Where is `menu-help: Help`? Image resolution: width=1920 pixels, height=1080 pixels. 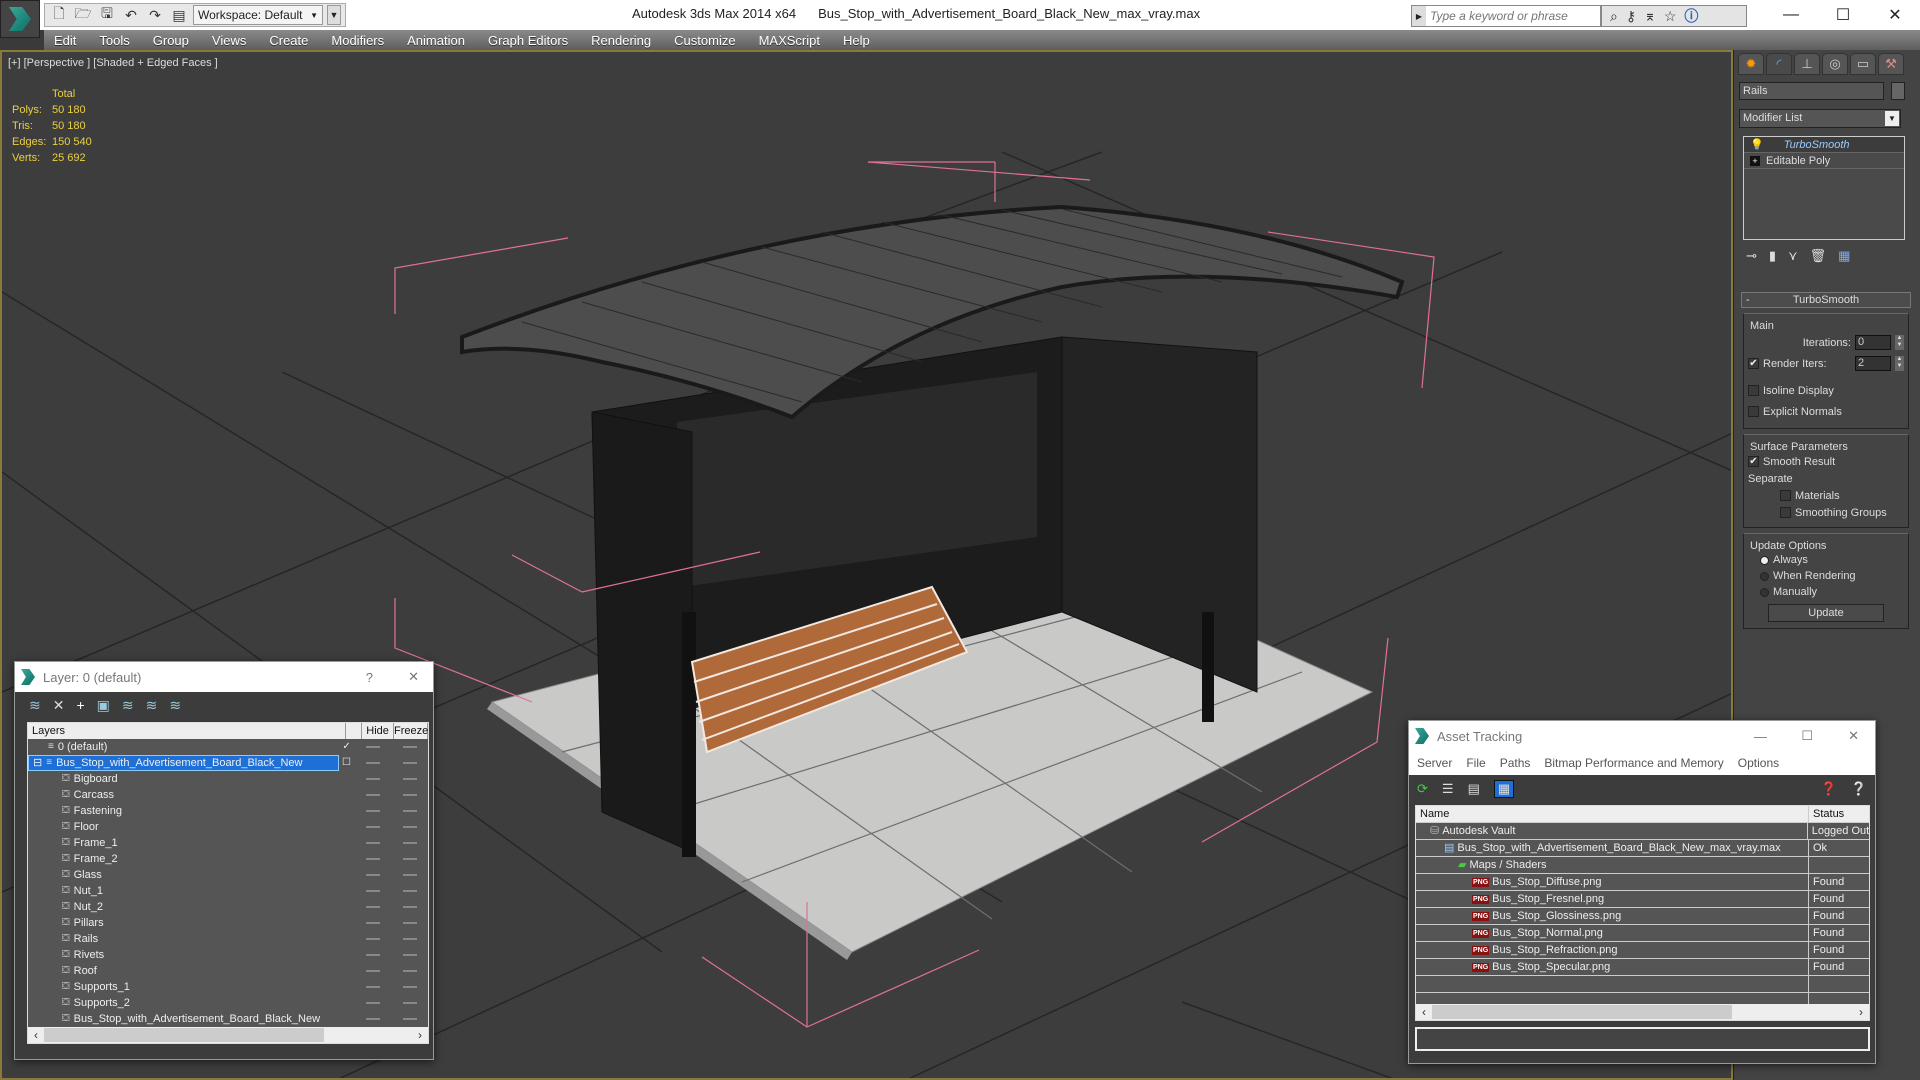
menu-help: Help is located at coordinates (856, 40).